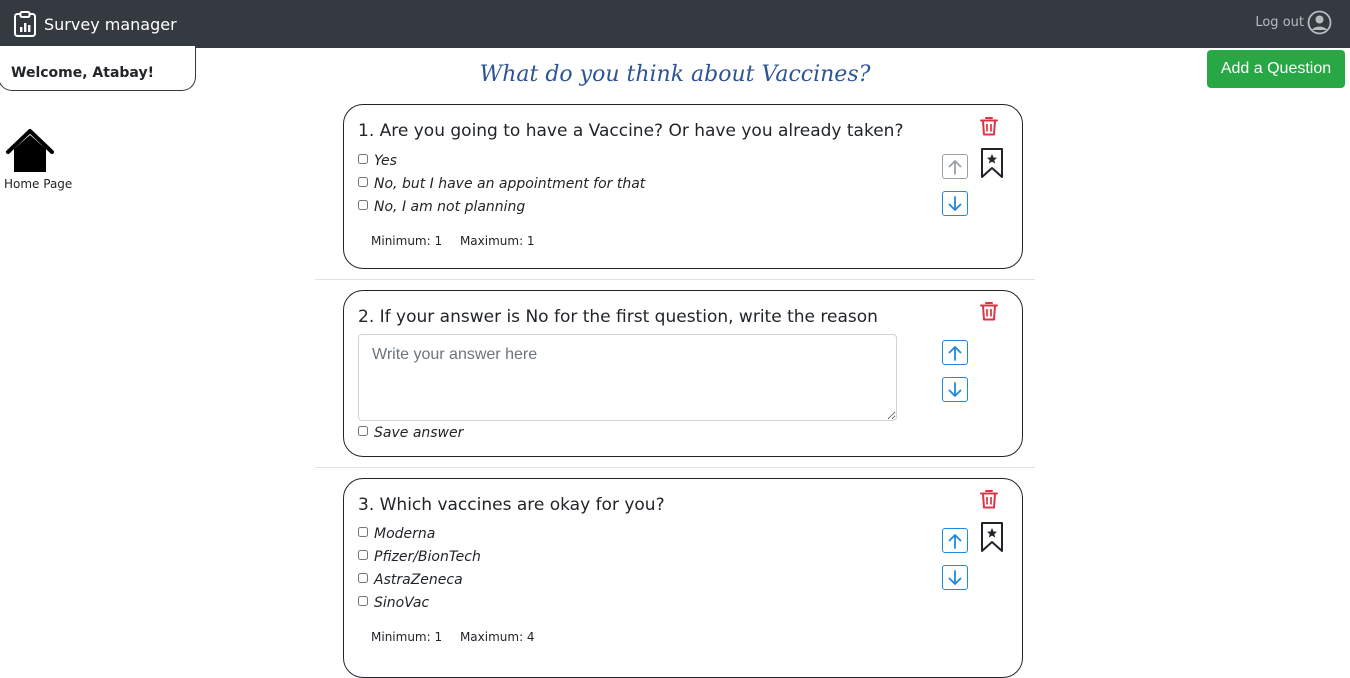 This screenshot has width=1350, height=678. Describe the element at coordinates (675, 74) in the screenshot. I see `survey-title: What do you think about Vaccines?` at that location.